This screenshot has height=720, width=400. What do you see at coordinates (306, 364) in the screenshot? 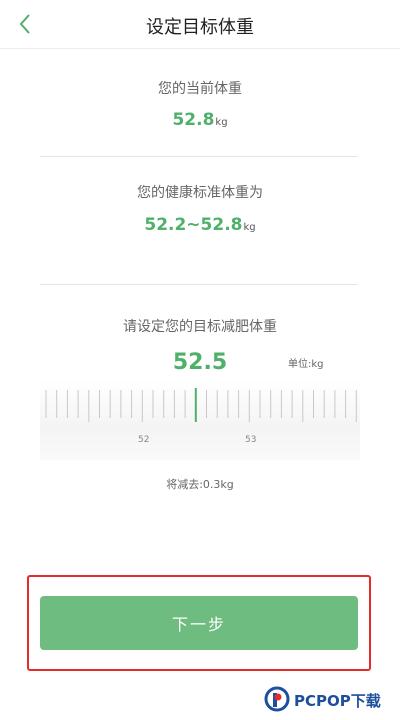
I see `unit-label: 单位:kg` at bounding box center [306, 364].